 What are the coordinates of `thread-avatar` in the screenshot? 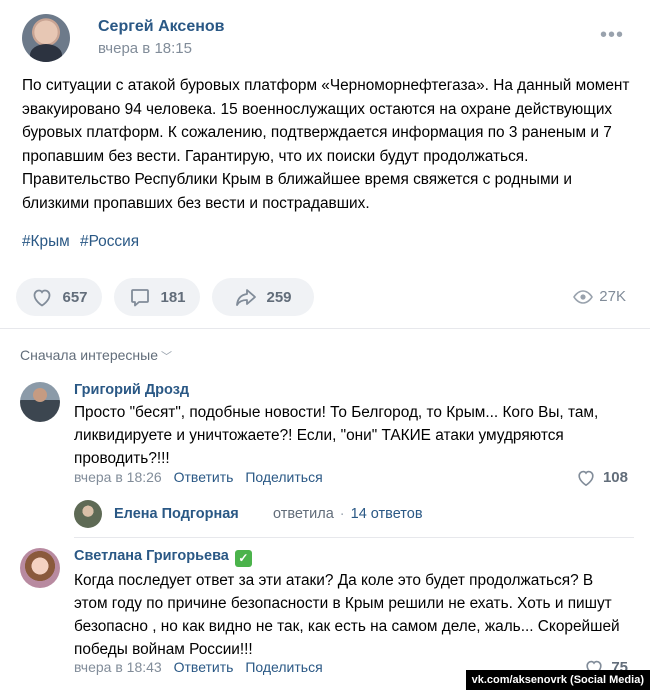 It's located at (88, 514).